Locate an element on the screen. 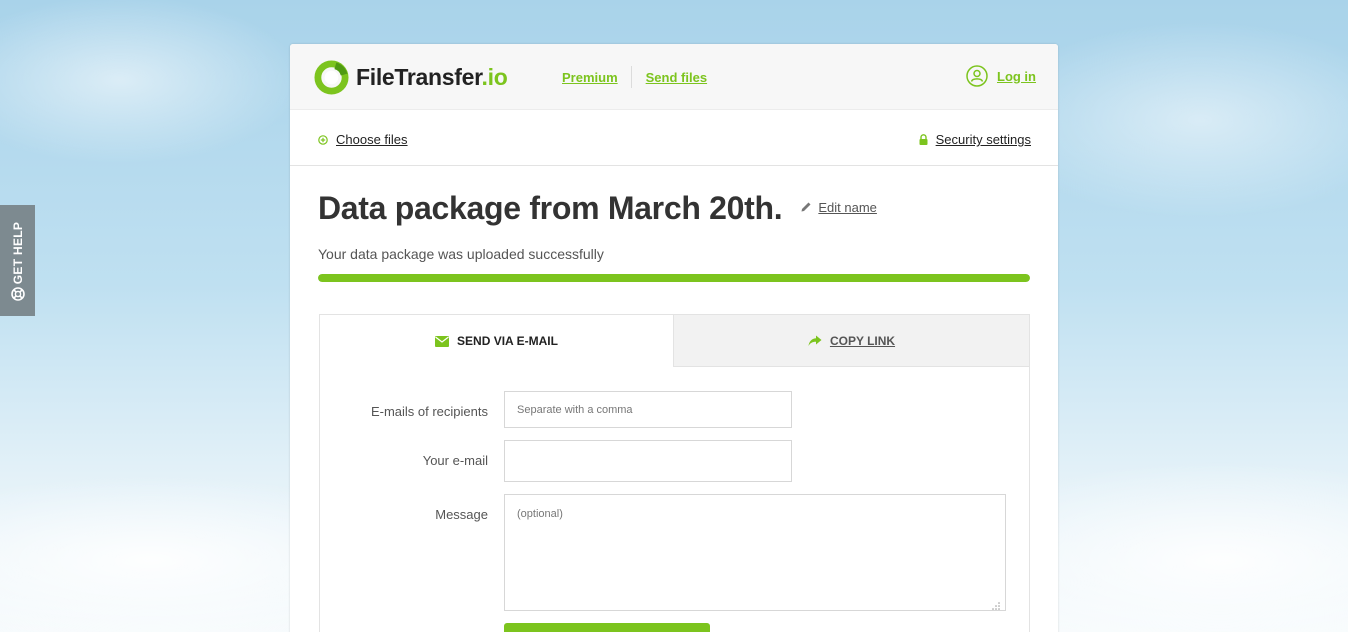  send-button is located at coordinates (607, 627).